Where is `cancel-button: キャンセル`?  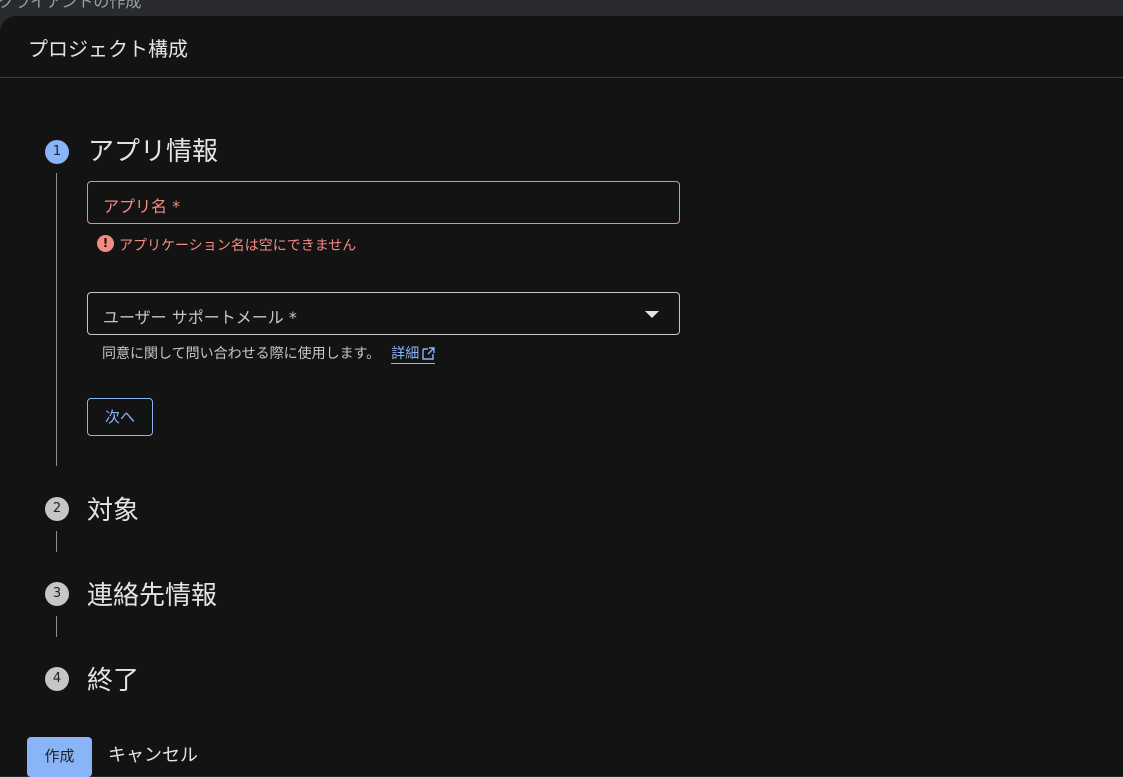
cancel-button: キャンセル is located at coordinates (163, 757).